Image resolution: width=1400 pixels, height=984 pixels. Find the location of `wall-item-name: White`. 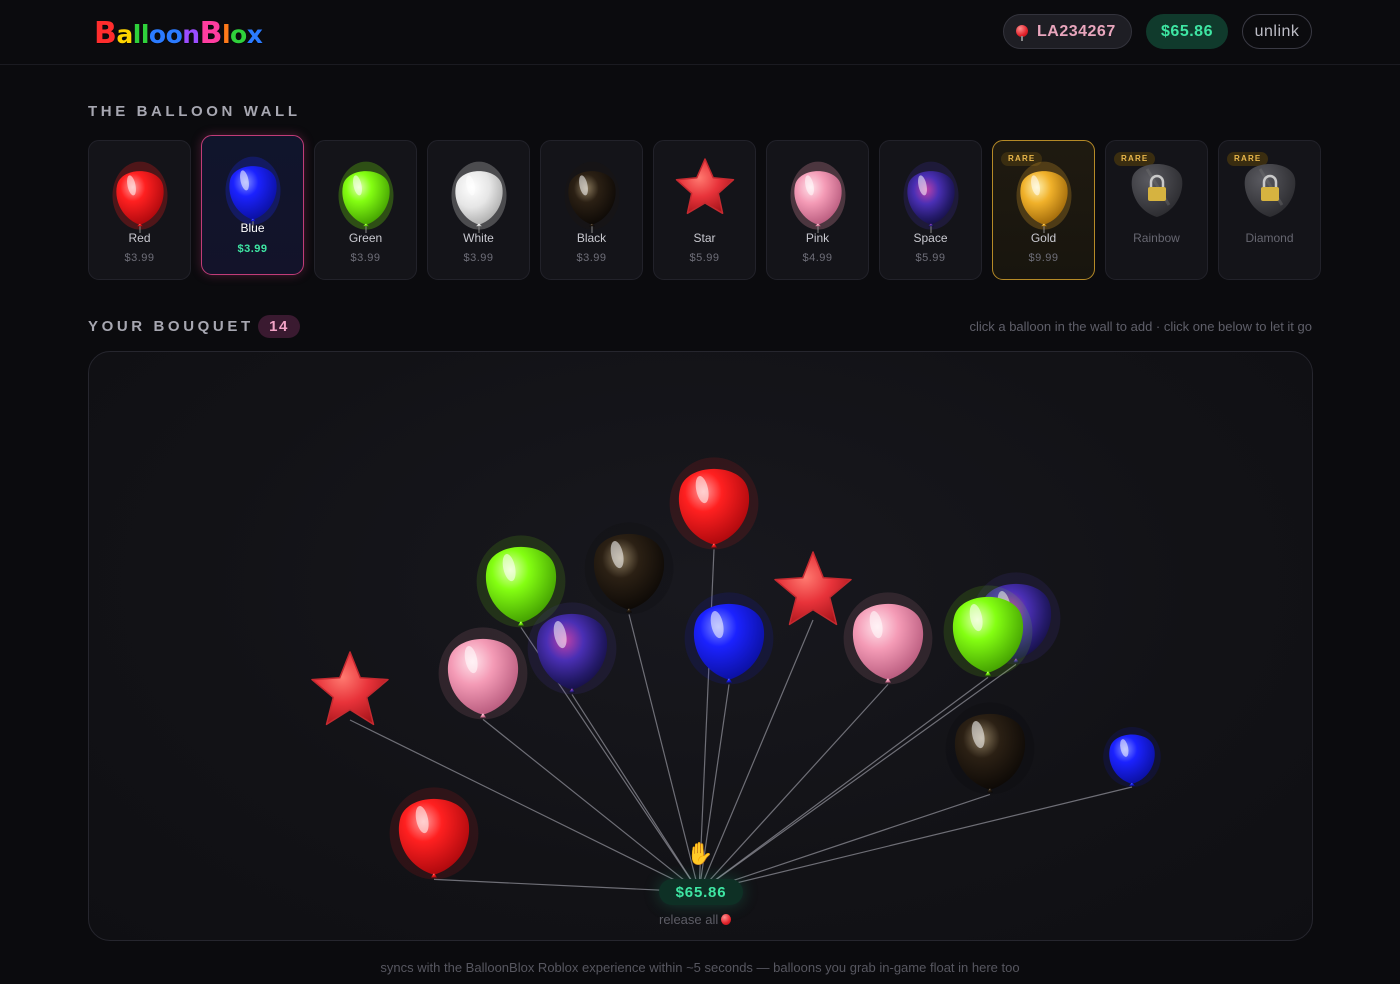

wall-item-name: White is located at coordinates (478, 238).